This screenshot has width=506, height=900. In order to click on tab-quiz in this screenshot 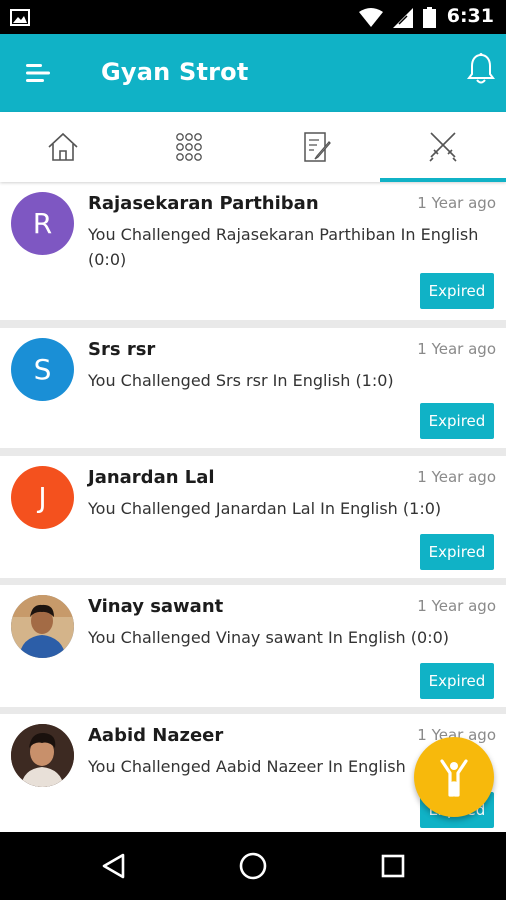, I will do `click(316, 147)`.